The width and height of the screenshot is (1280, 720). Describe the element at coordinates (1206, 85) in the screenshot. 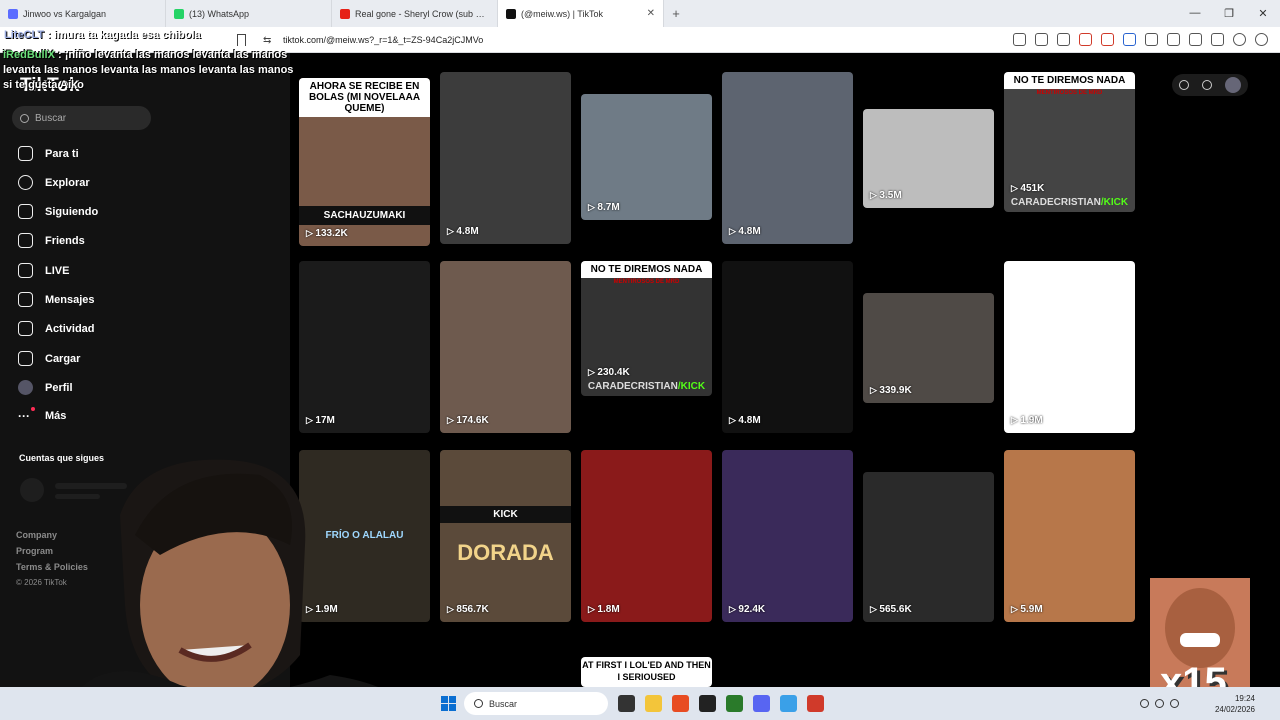

I see `device-icon` at that location.